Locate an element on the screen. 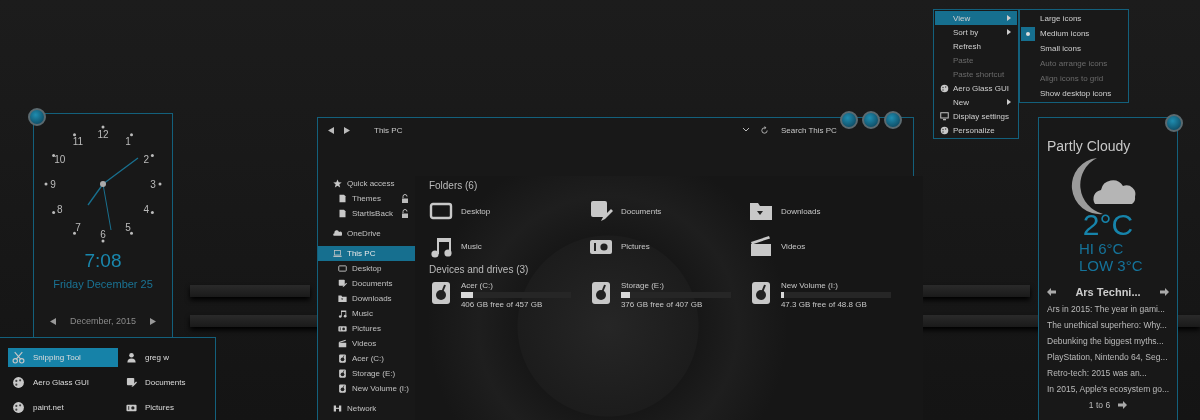 This screenshot has height=420, width=1200. analog-clock-drawing: 12 1 2 3 4 5 6 7 8 9 10 11 is located at coordinates (103, 184).